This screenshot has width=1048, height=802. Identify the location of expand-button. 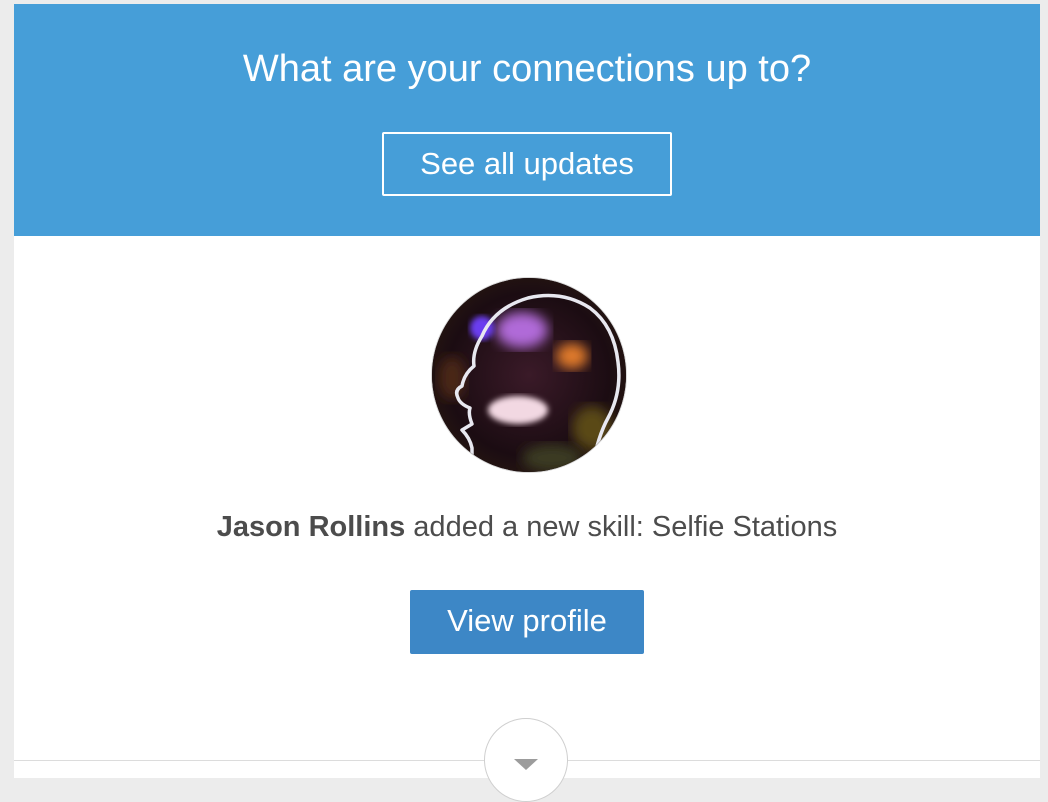
(526, 760).